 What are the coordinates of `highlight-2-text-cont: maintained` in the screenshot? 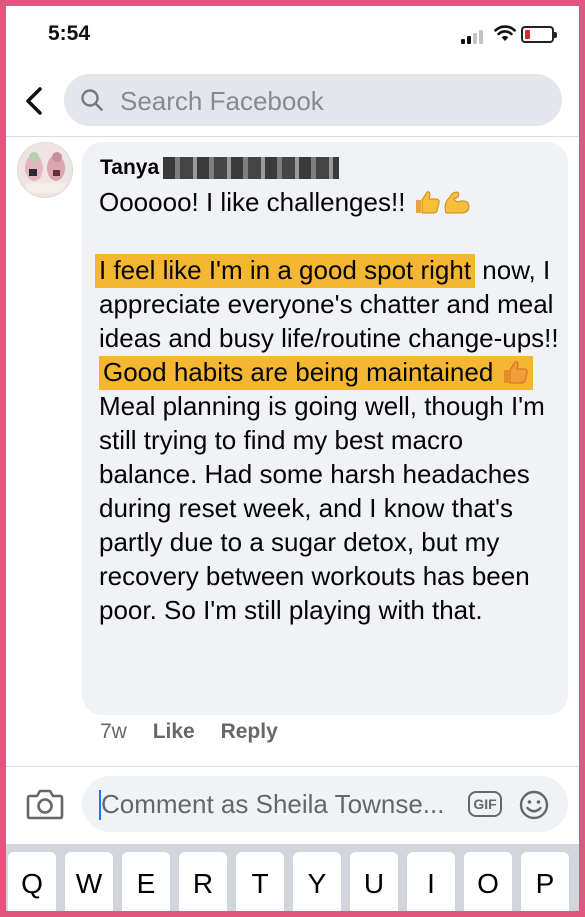 It's located at (433, 372).